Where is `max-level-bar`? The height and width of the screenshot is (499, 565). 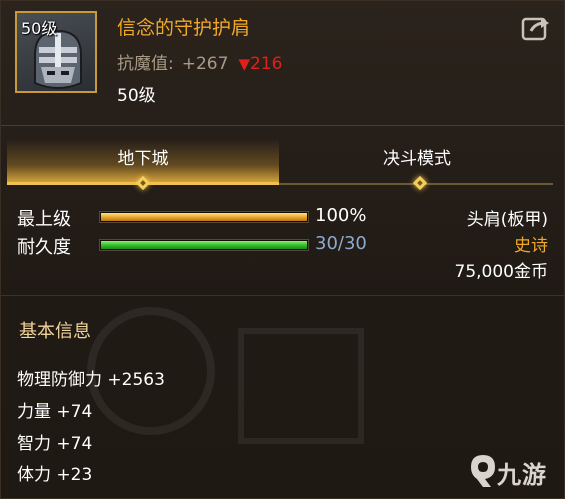 max-level-bar is located at coordinates (204, 217).